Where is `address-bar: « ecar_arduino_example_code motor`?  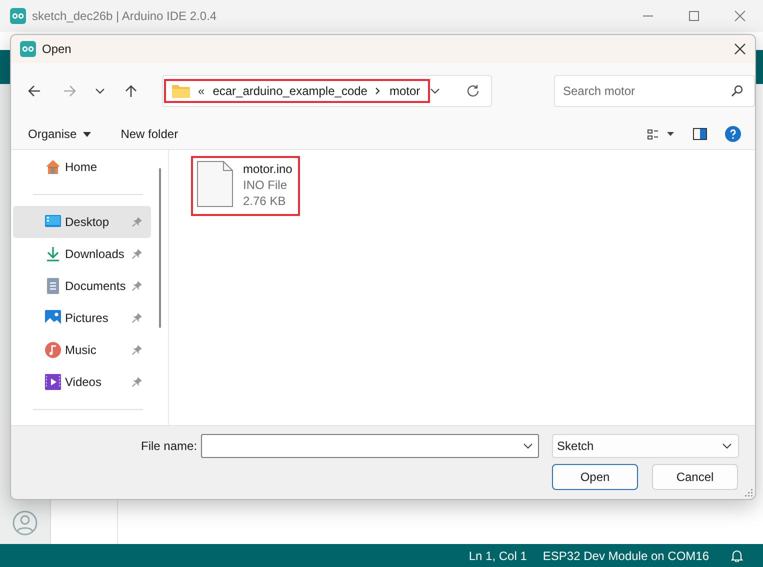
address-bar: « ecar_arduino_example_code motor is located at coordinates (327, 91).